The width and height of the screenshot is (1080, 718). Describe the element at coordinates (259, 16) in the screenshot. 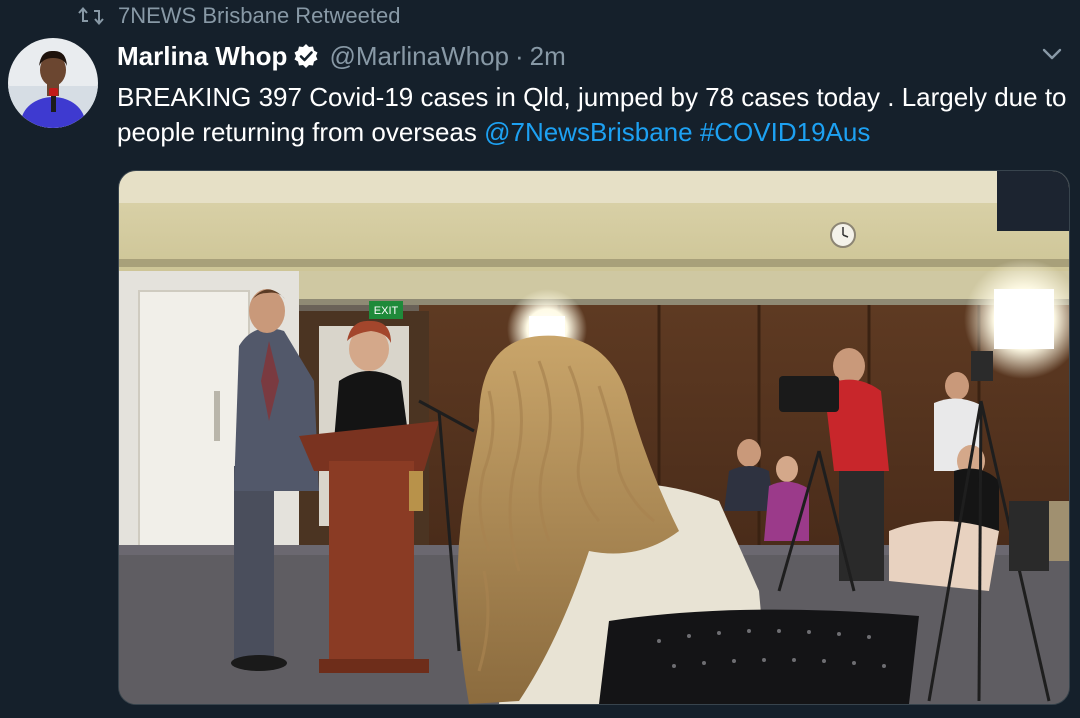

I see `retweeted-by-label: 7NEWS Brisbane Retweeted` at that location.